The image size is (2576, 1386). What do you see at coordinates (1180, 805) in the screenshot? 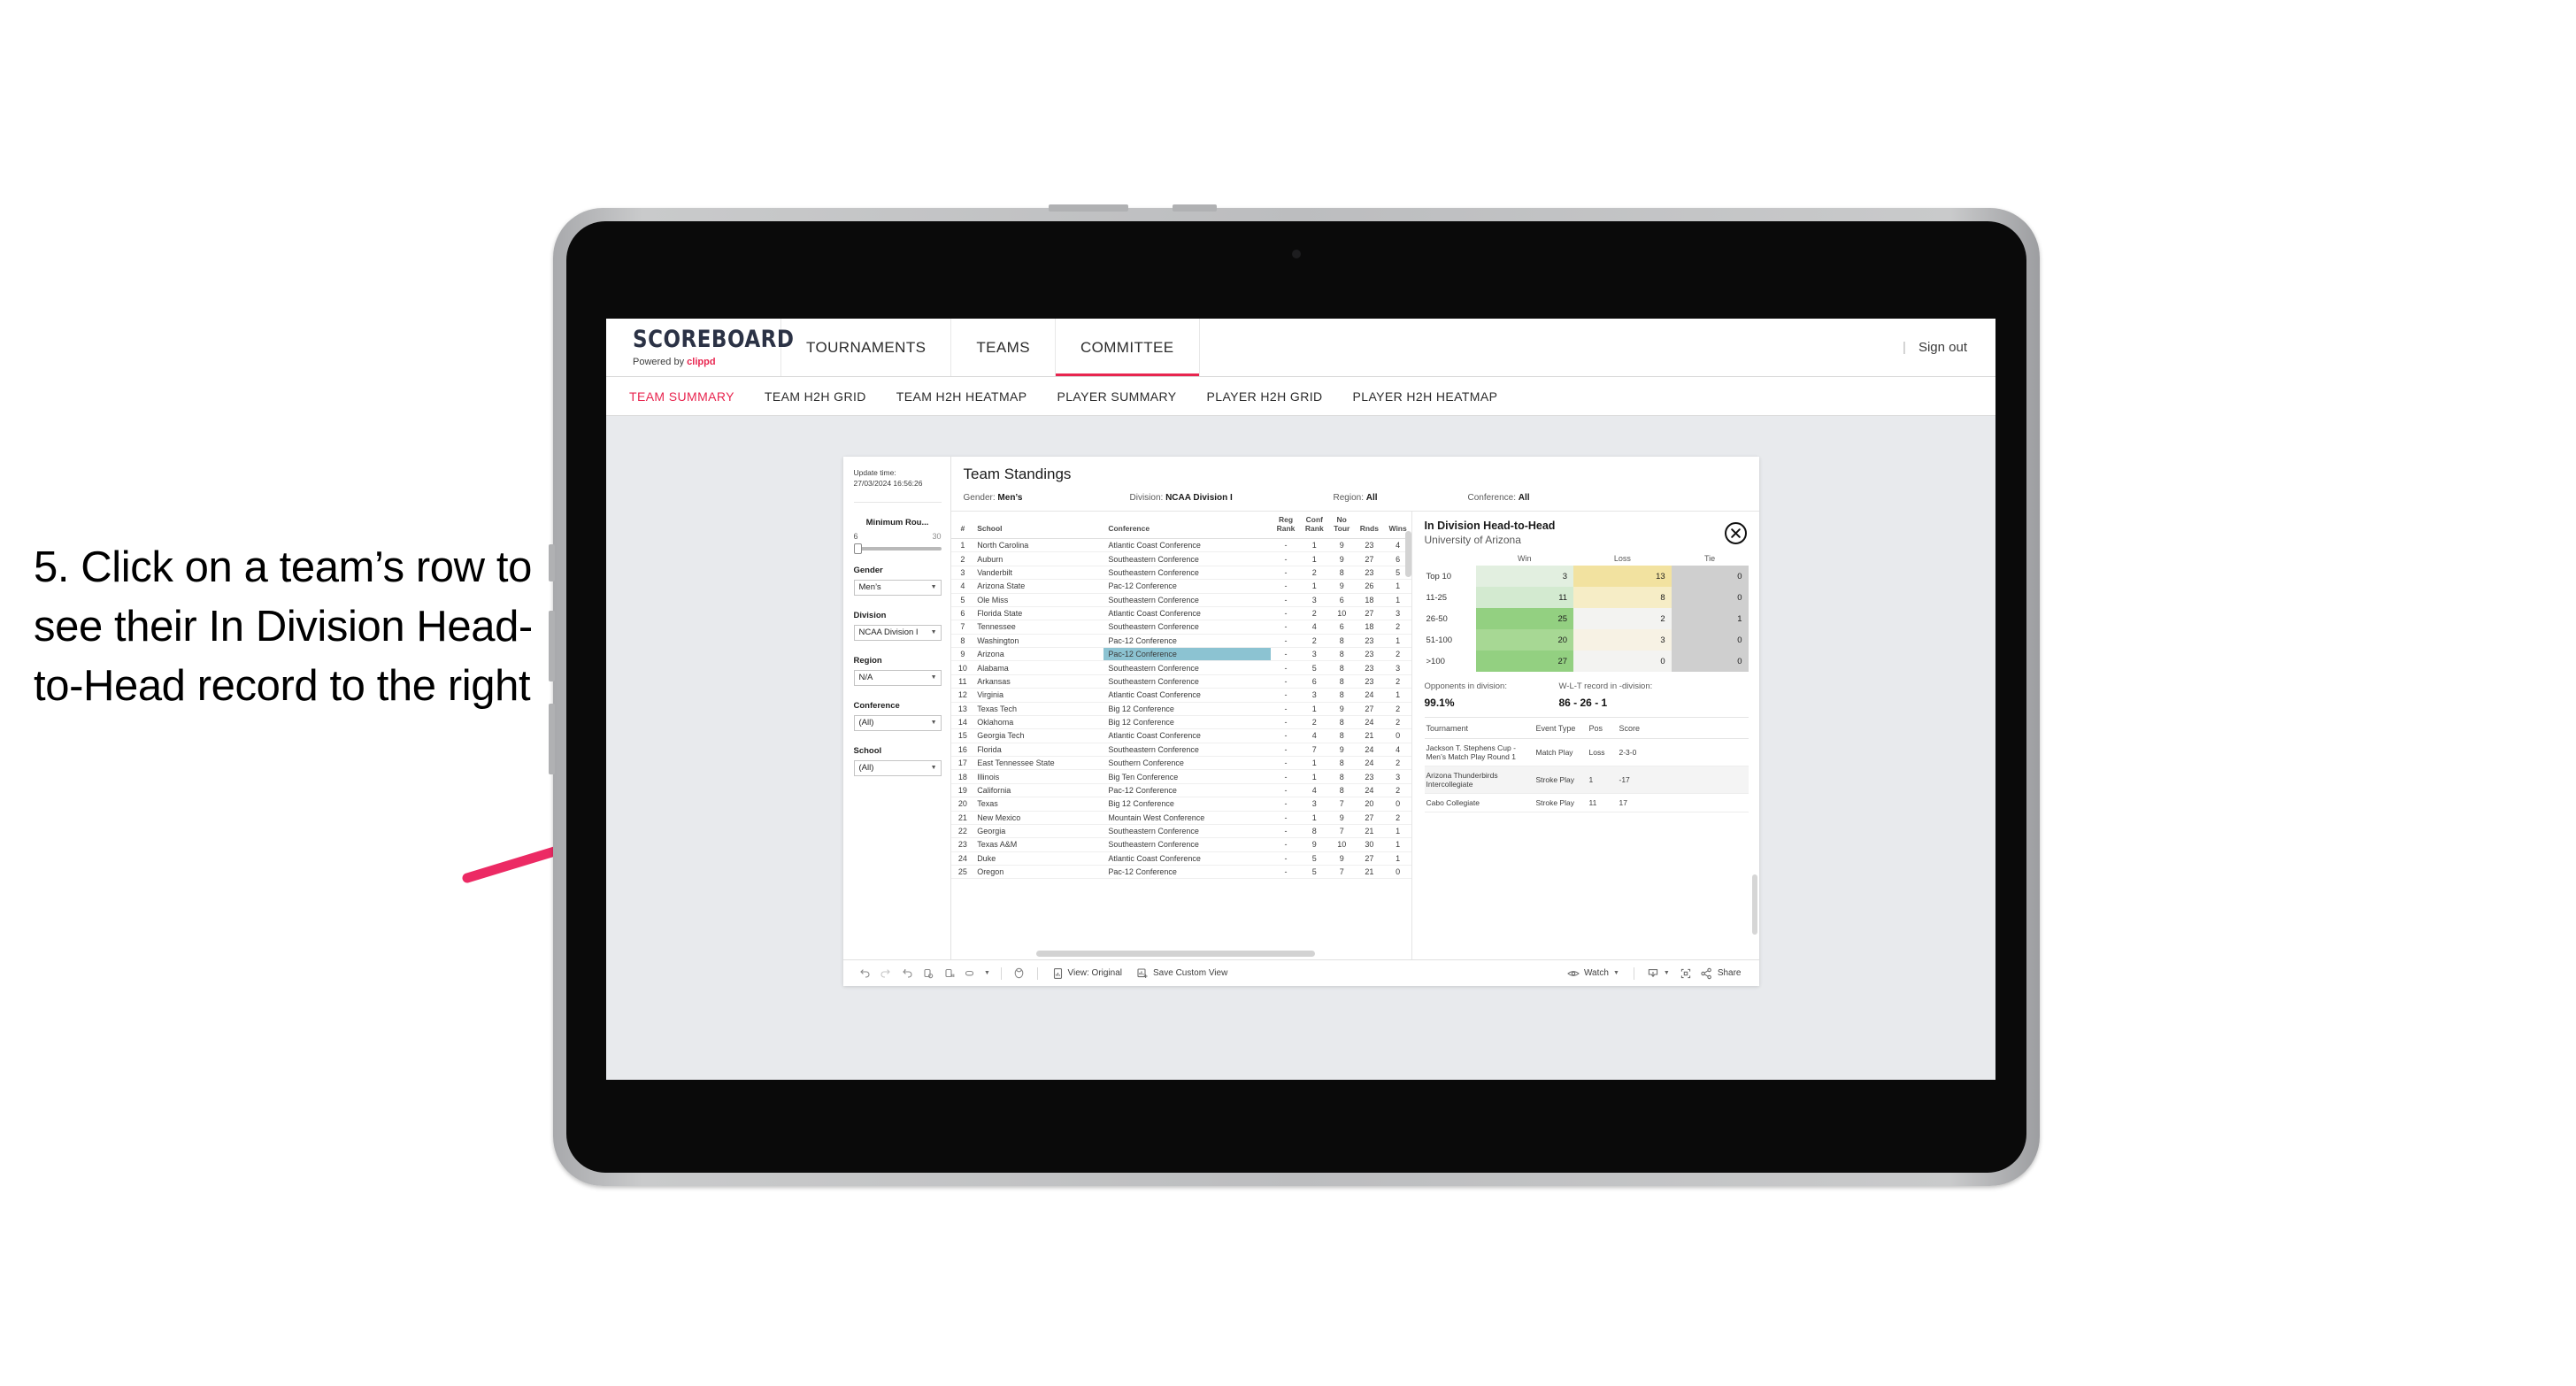
I see `table-row: 20 Texas Big 12 Conference -3 7 20 0` at bounding box center [1180, 805].